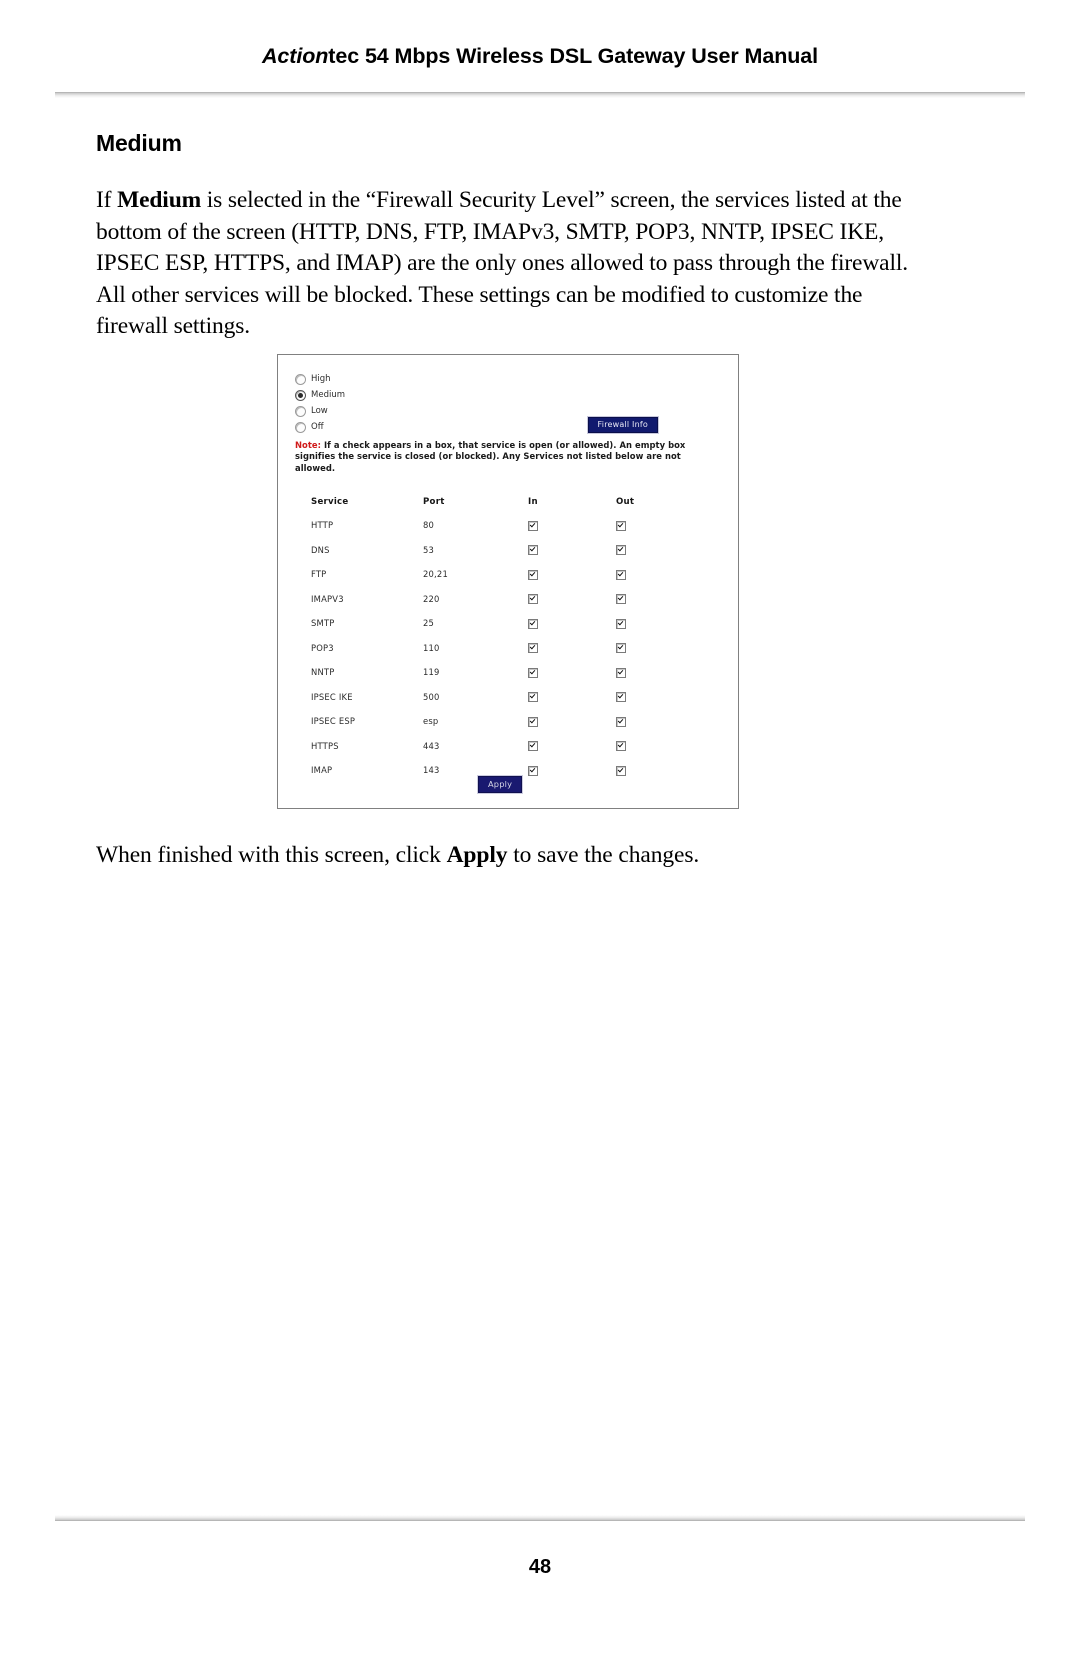 The width and height of the screenshot is (1080, 1669). Describe the element at coordinates (429, 623) in the screenshot. I see `service-port-cell: 25` at that location.